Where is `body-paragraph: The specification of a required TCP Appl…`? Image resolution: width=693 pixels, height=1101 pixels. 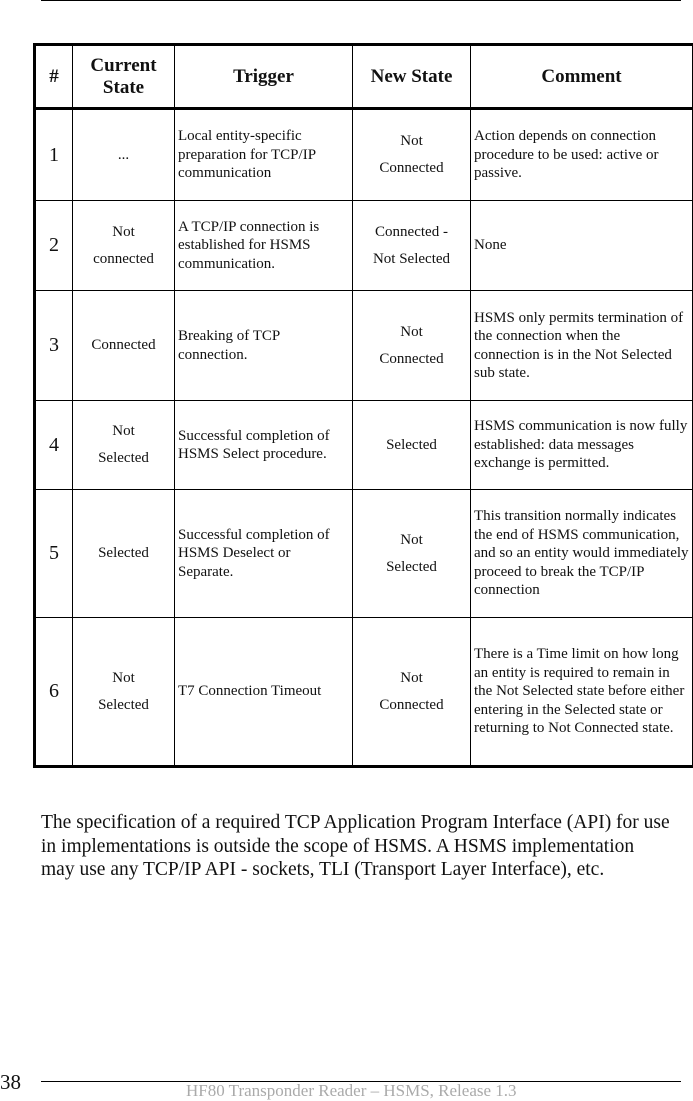
body-paragraph: The specification of a required TCP Appl… is located at coordinates (356, 846).